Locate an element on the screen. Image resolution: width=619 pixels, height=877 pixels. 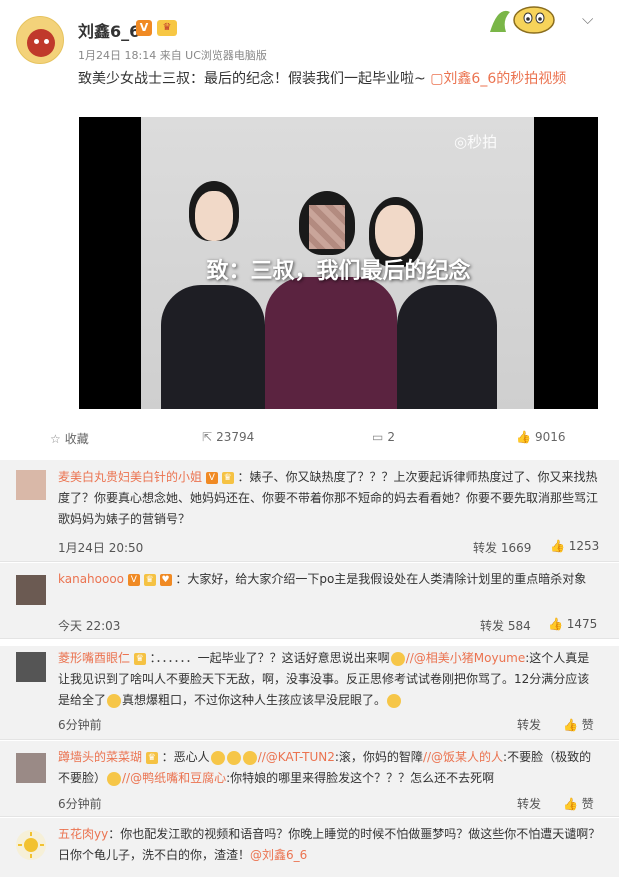
repost-button: ⇱ 23794 is located at coordinates (228, 437).